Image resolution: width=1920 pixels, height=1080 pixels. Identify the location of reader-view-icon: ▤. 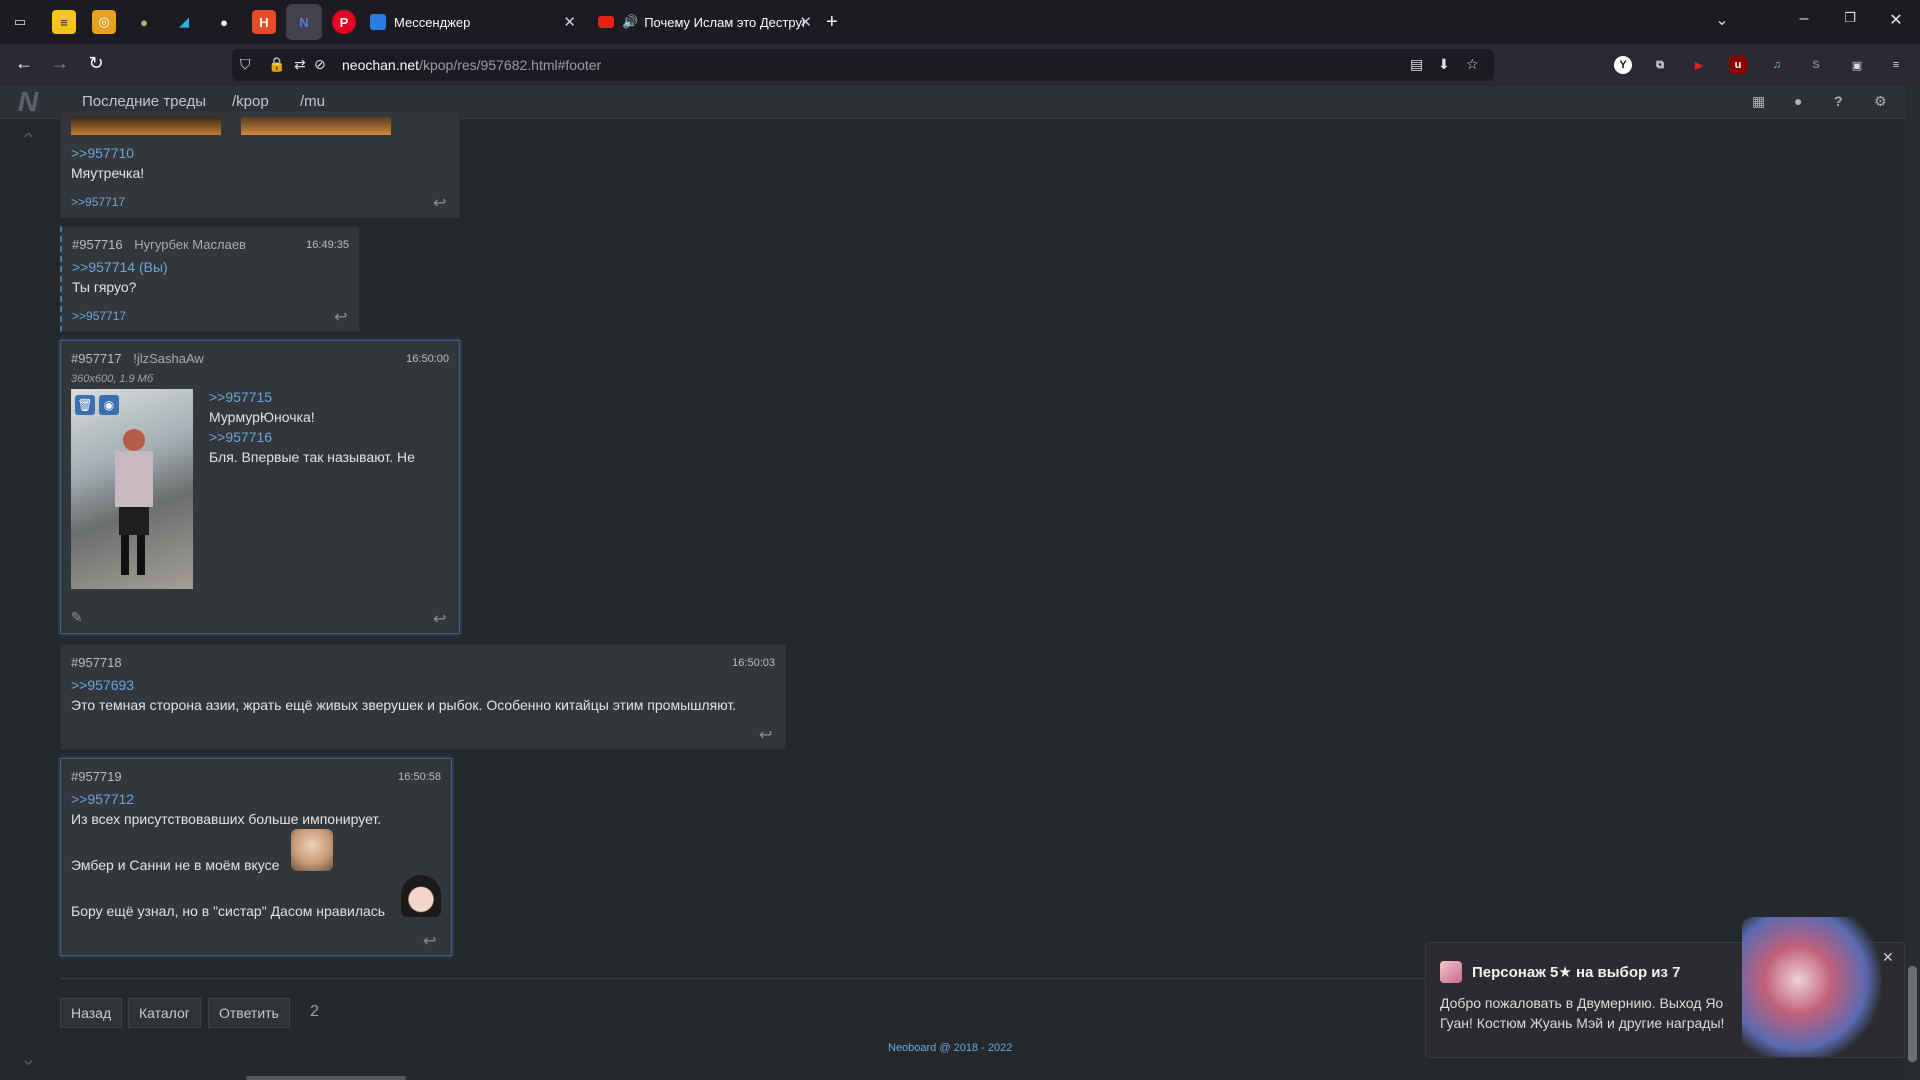
(1416, 64).